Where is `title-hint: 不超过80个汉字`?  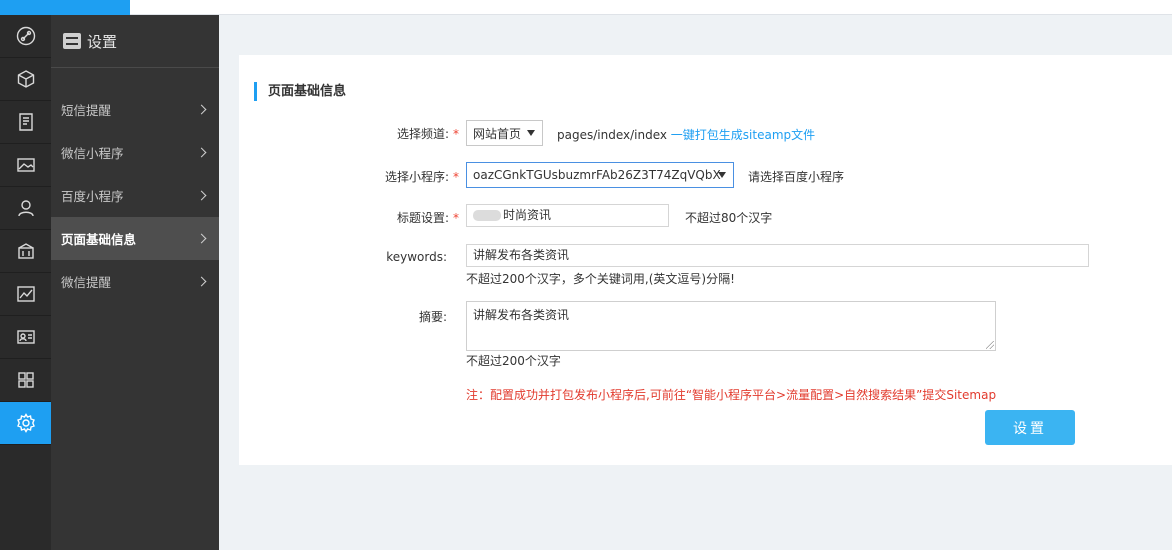
title-hint: 不超过80个汉字 is located at coordinates (729, 218).